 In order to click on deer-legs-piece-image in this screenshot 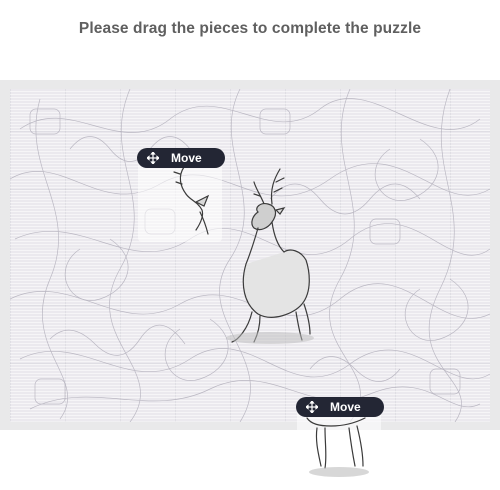, I will do `click(337, 447)`.